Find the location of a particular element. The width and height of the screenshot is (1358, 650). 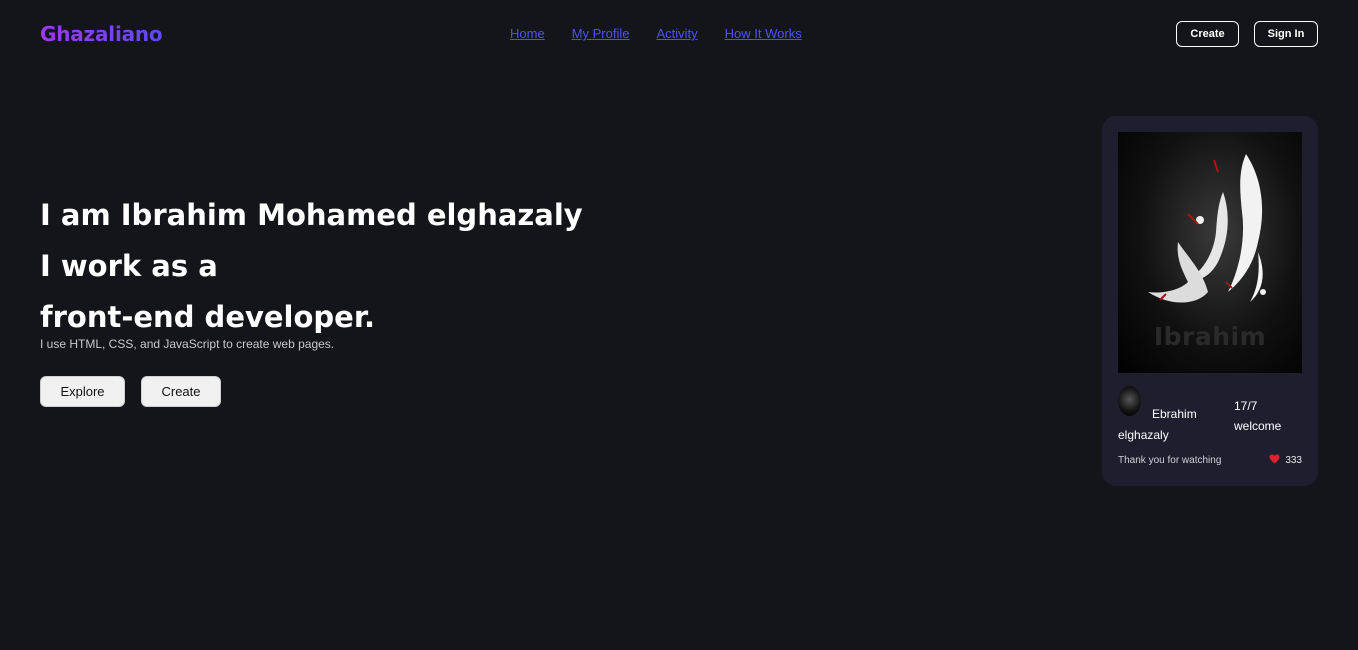

card-image-watermark: Ibrahim is located at coordinates (1210, 336).